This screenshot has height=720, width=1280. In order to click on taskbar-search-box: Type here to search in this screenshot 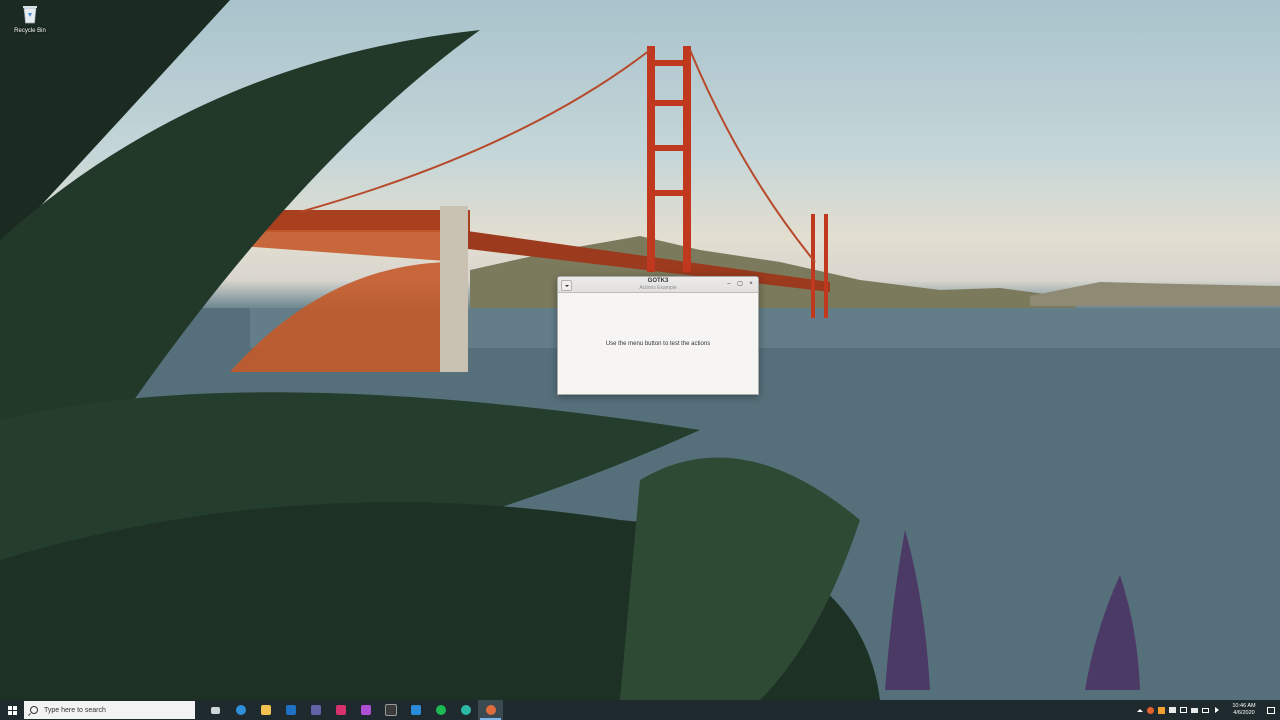, I will do `click(109, 710)`.